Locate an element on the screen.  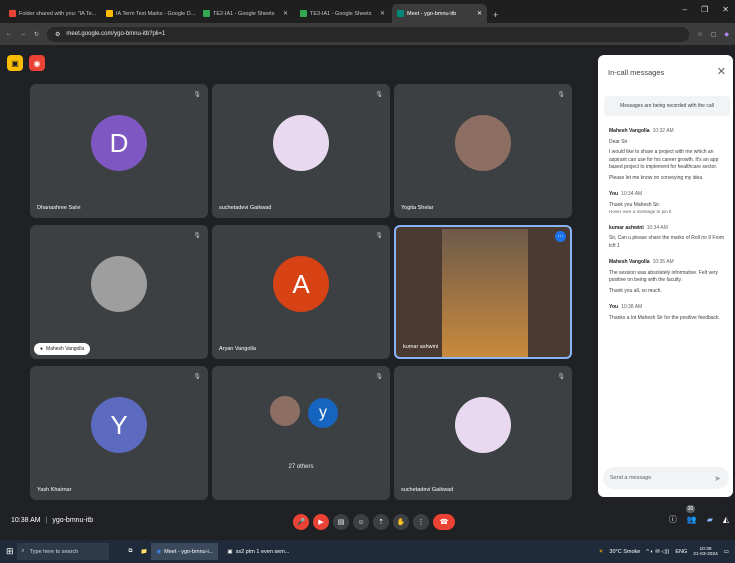
minimize-icon: – is located at coordinates (685, 9).